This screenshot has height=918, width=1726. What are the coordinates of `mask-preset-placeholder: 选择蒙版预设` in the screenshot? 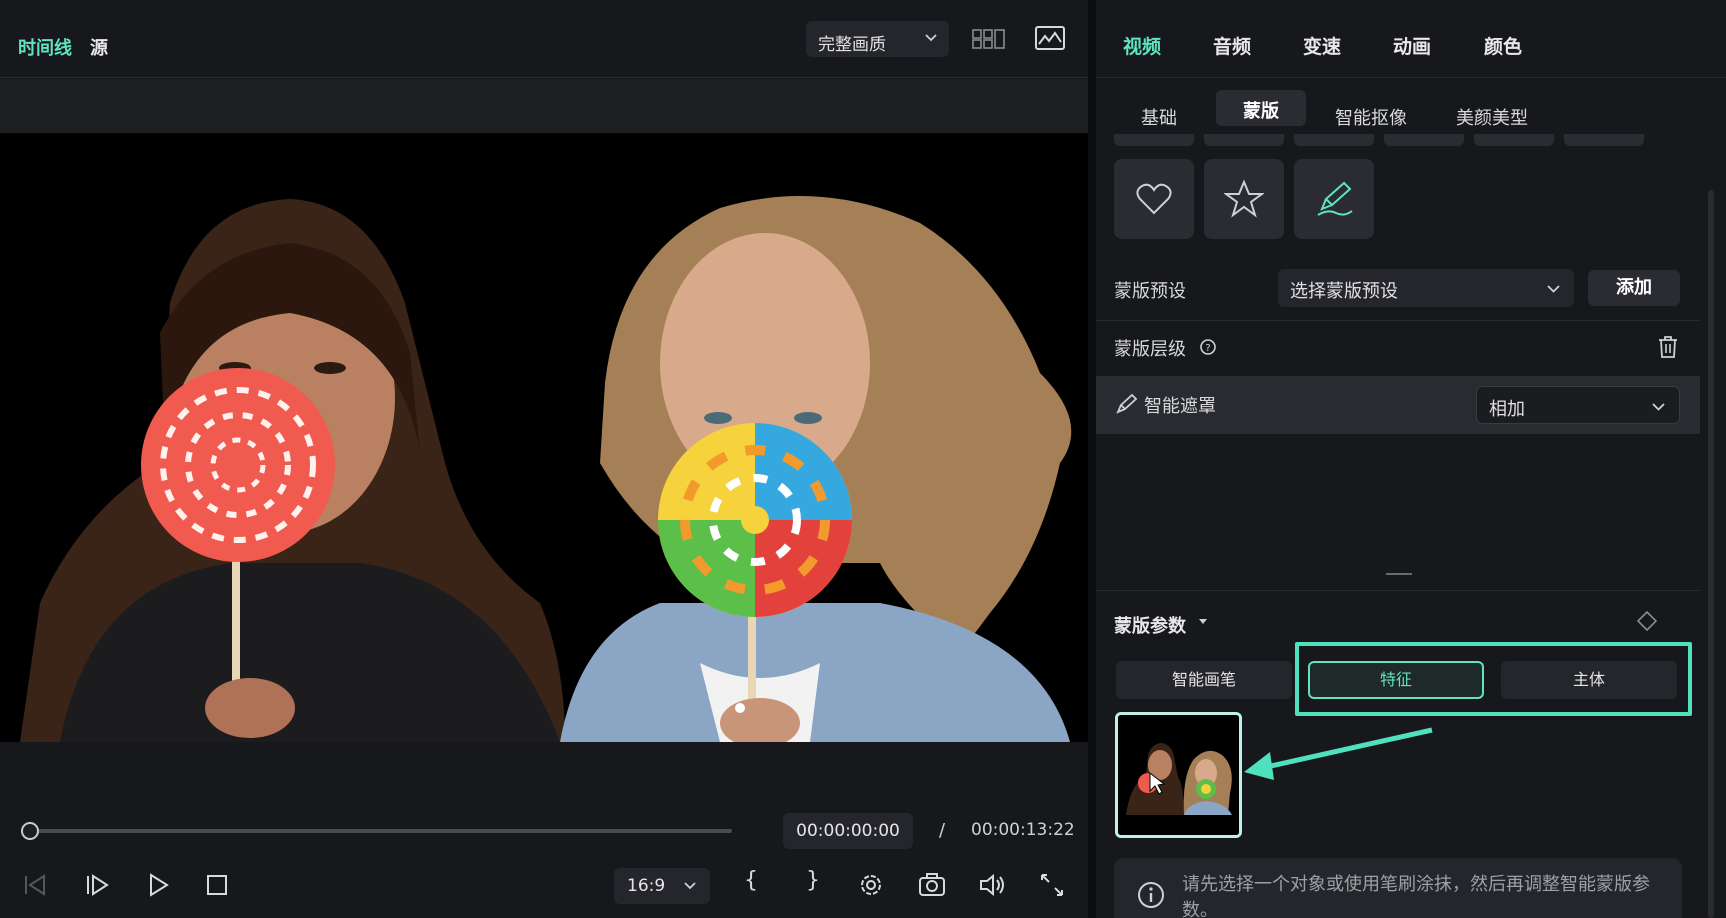 It's located at (1344, 291).